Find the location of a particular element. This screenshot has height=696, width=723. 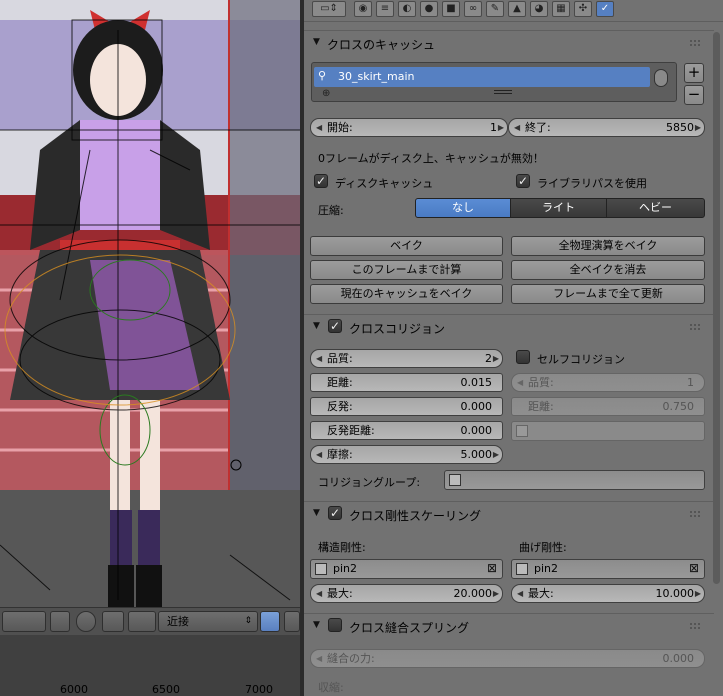

layers-tab-icon: ≡ is located at coordinates (385, 9).